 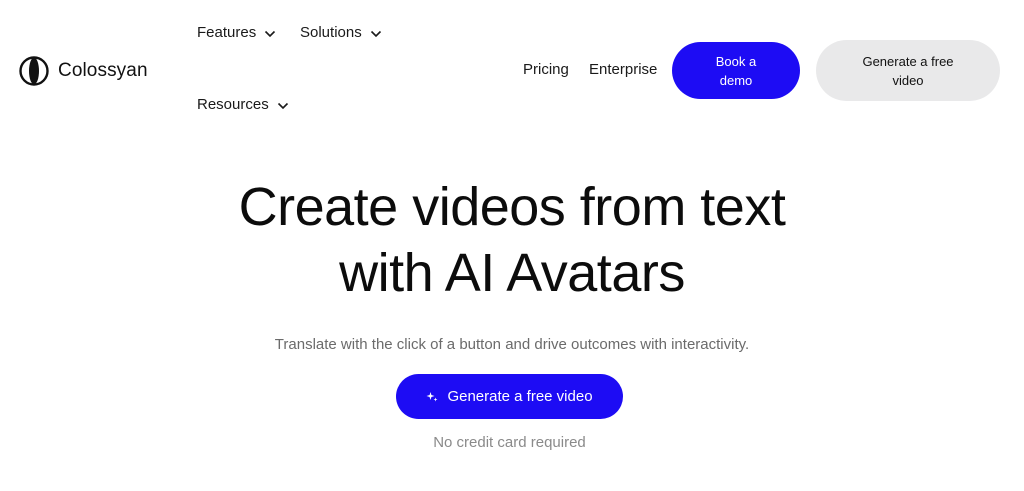 I want to click on nav-solutions-label: Solutions, so click(x=331, y=32).